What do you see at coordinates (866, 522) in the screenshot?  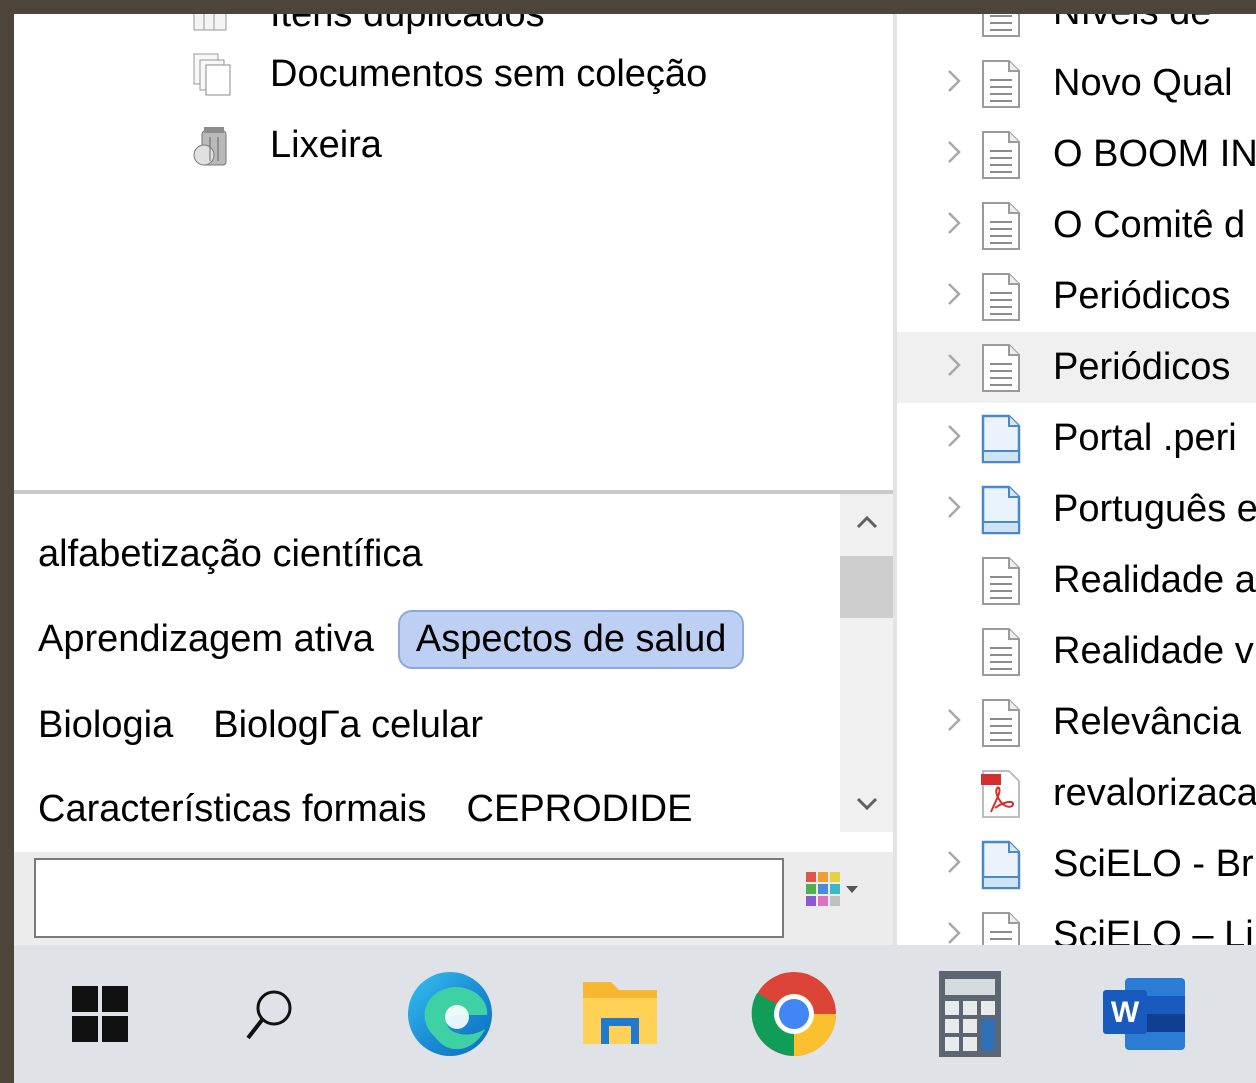 I see `scroll-up-icon` at bounding box center [866, 522].